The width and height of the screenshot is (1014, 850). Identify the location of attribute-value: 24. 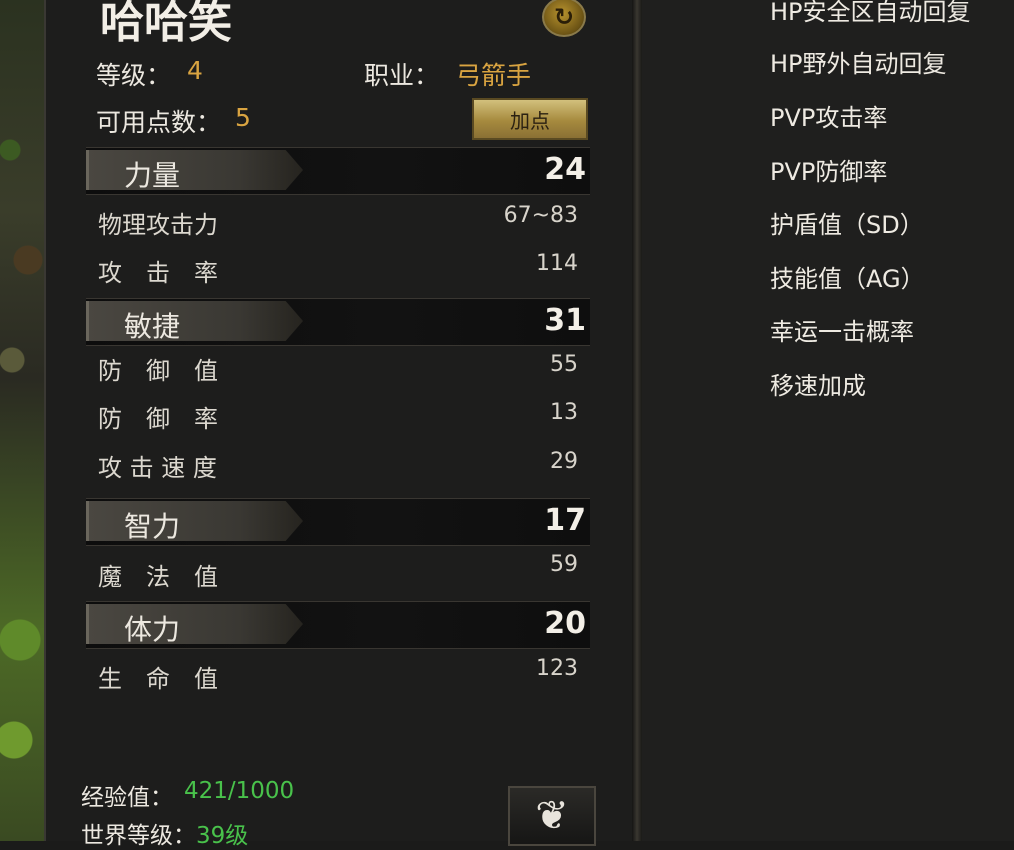
(565, 169).